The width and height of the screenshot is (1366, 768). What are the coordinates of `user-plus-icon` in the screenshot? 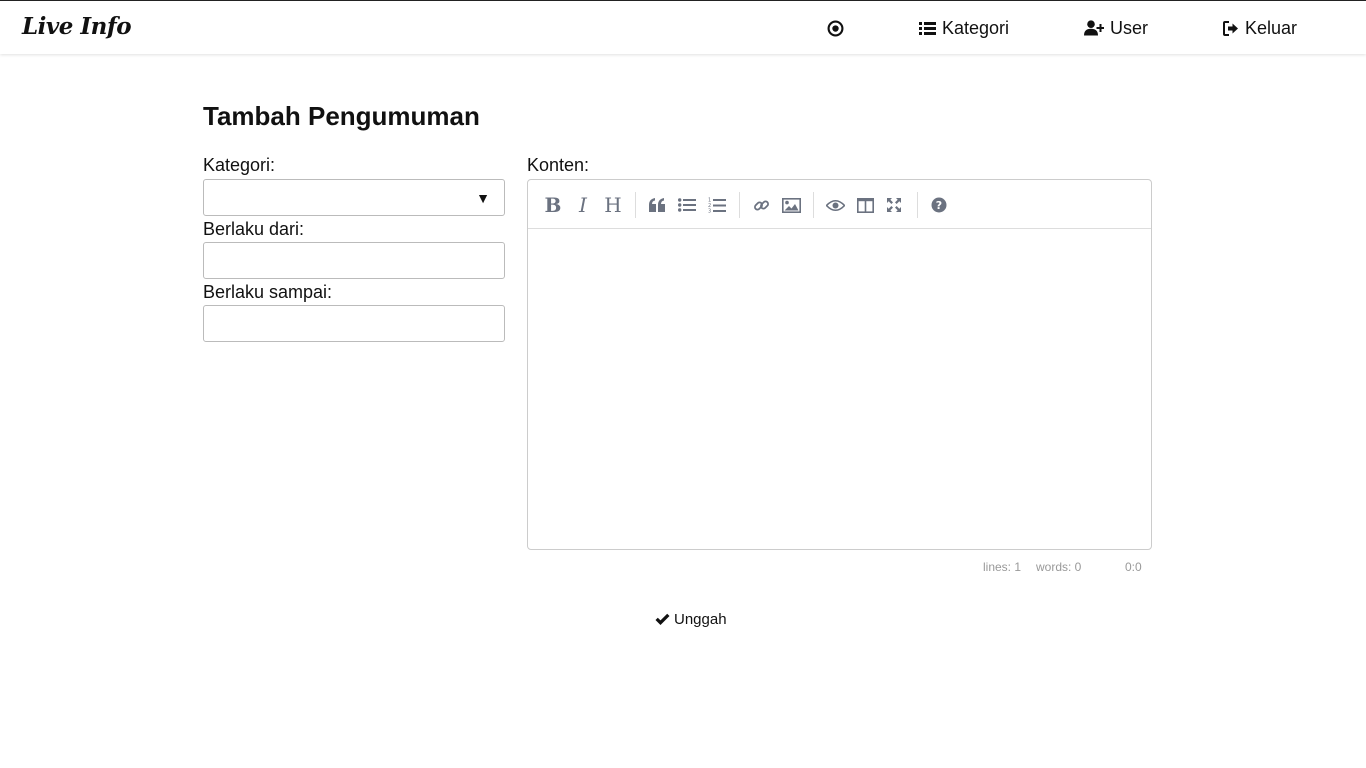 It's located at (1094, 28).